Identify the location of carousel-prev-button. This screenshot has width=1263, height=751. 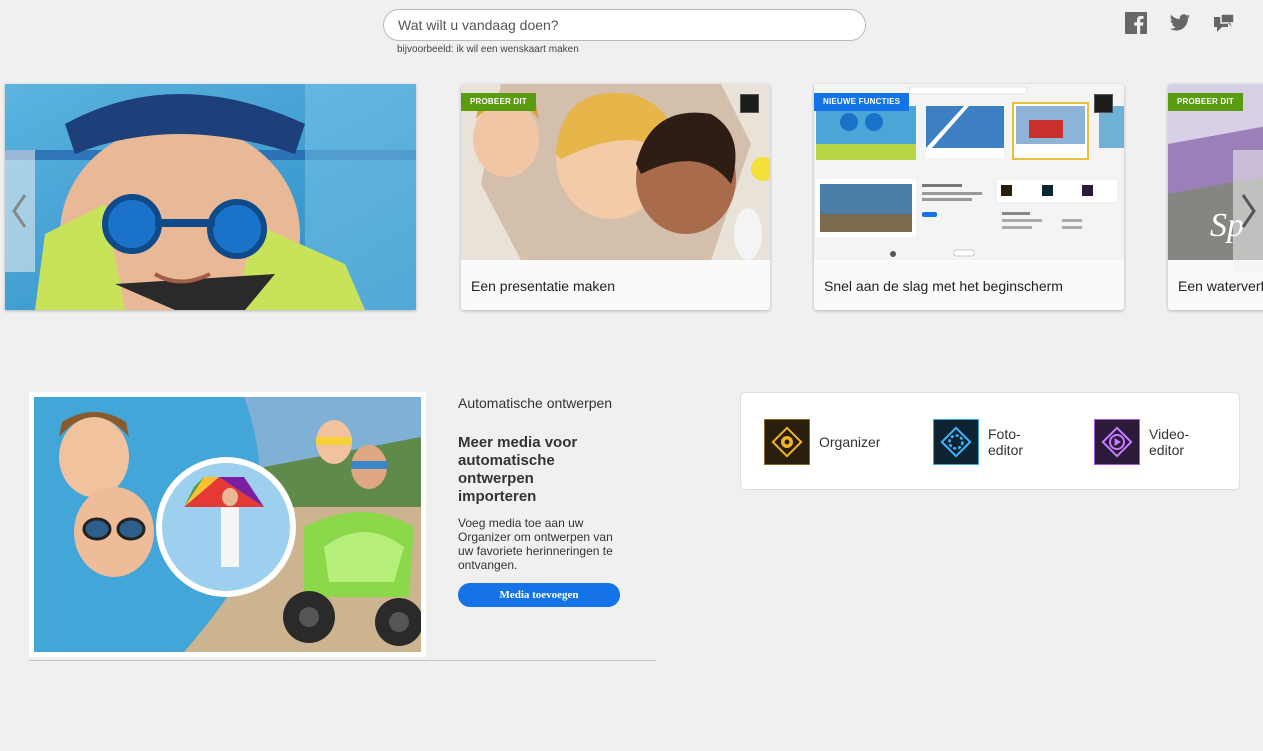
(20, 211).